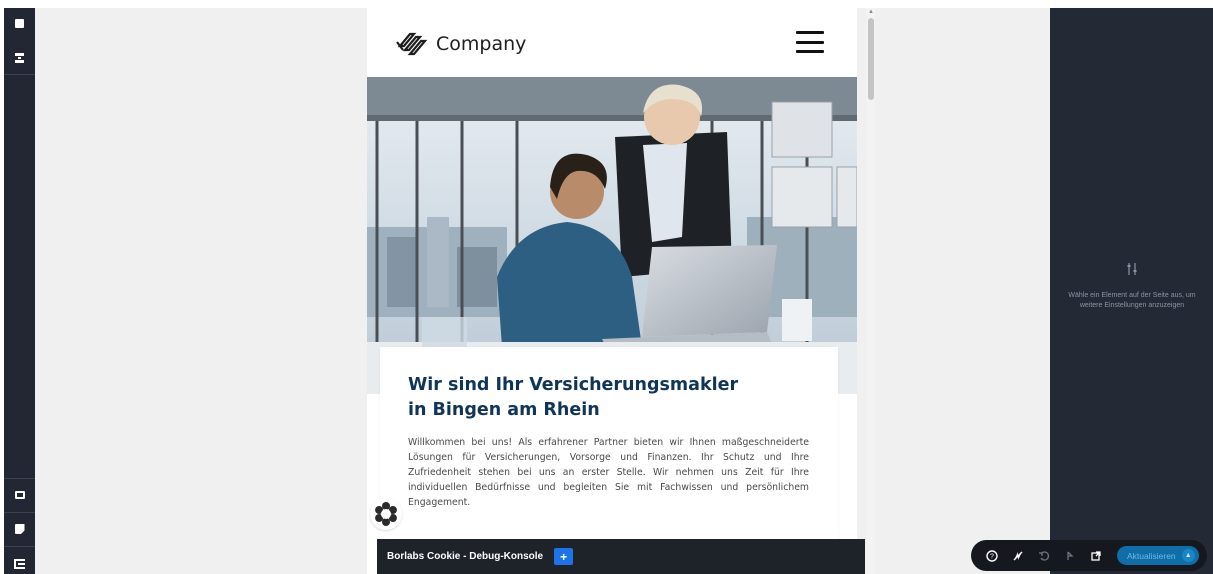 The image size is (1213, 574). I want to click on external-link-icon, so click(1096, 555).